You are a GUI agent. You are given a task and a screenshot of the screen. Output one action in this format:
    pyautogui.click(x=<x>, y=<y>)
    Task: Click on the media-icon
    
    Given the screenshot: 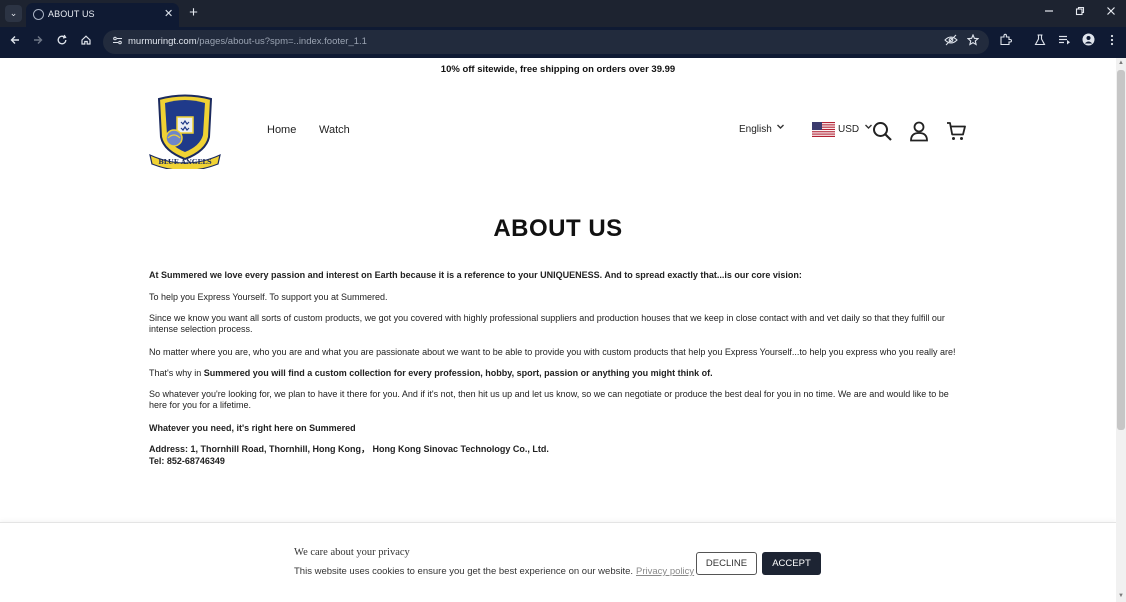 What is the action you would take?
    pyautogui.click(x=1064, y=42)
    